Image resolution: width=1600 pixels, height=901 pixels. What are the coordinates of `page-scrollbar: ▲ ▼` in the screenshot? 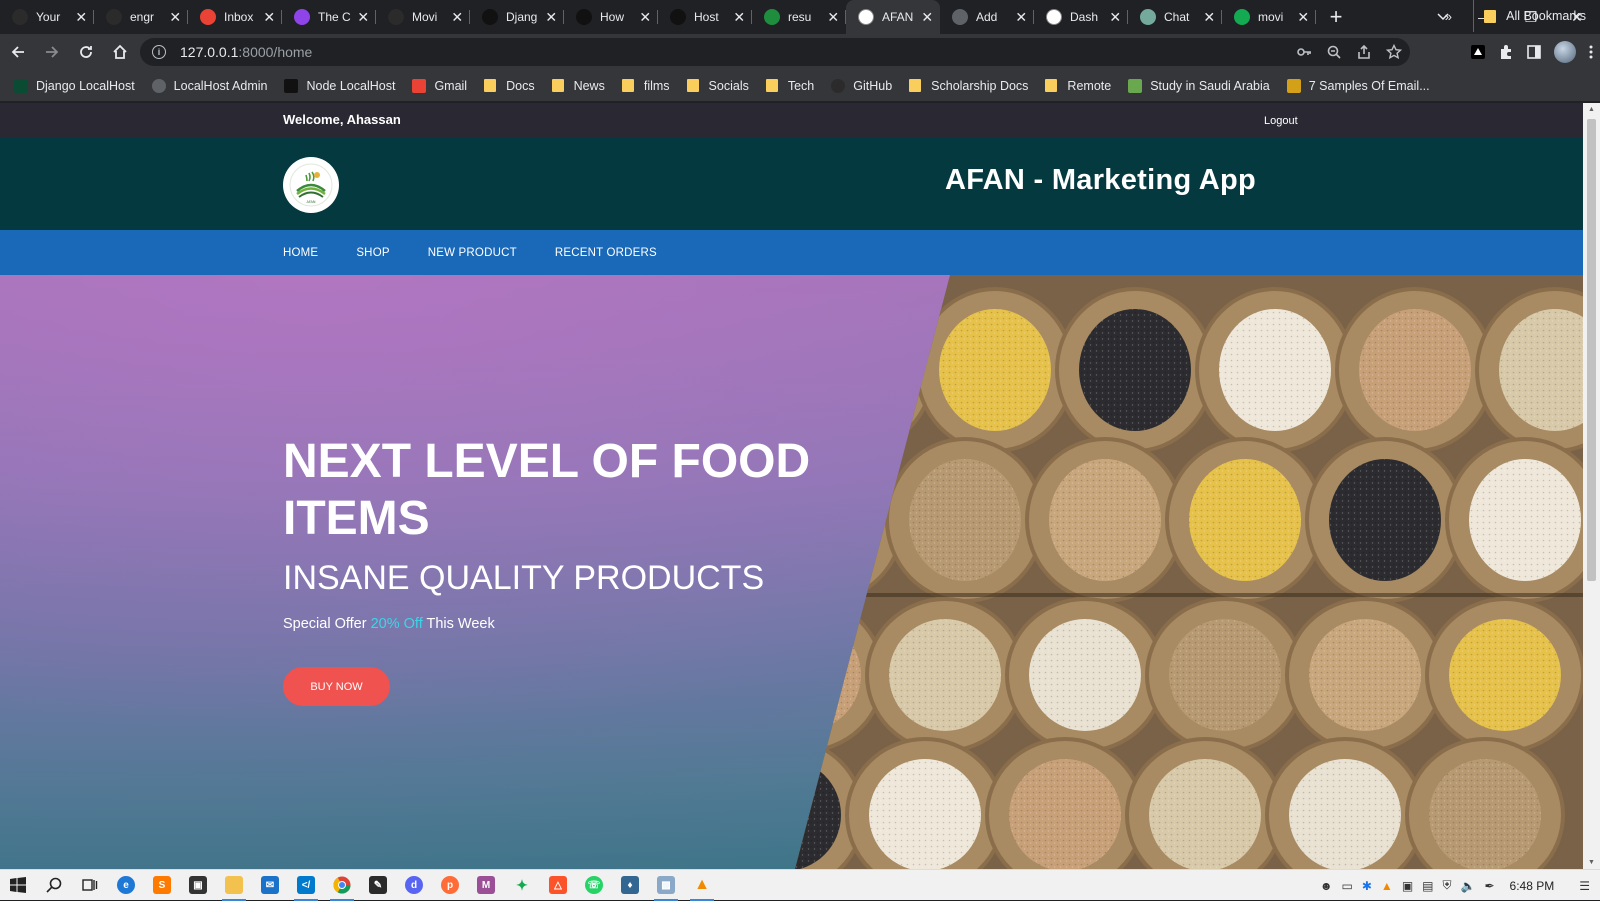 It's located at (1591, 486).